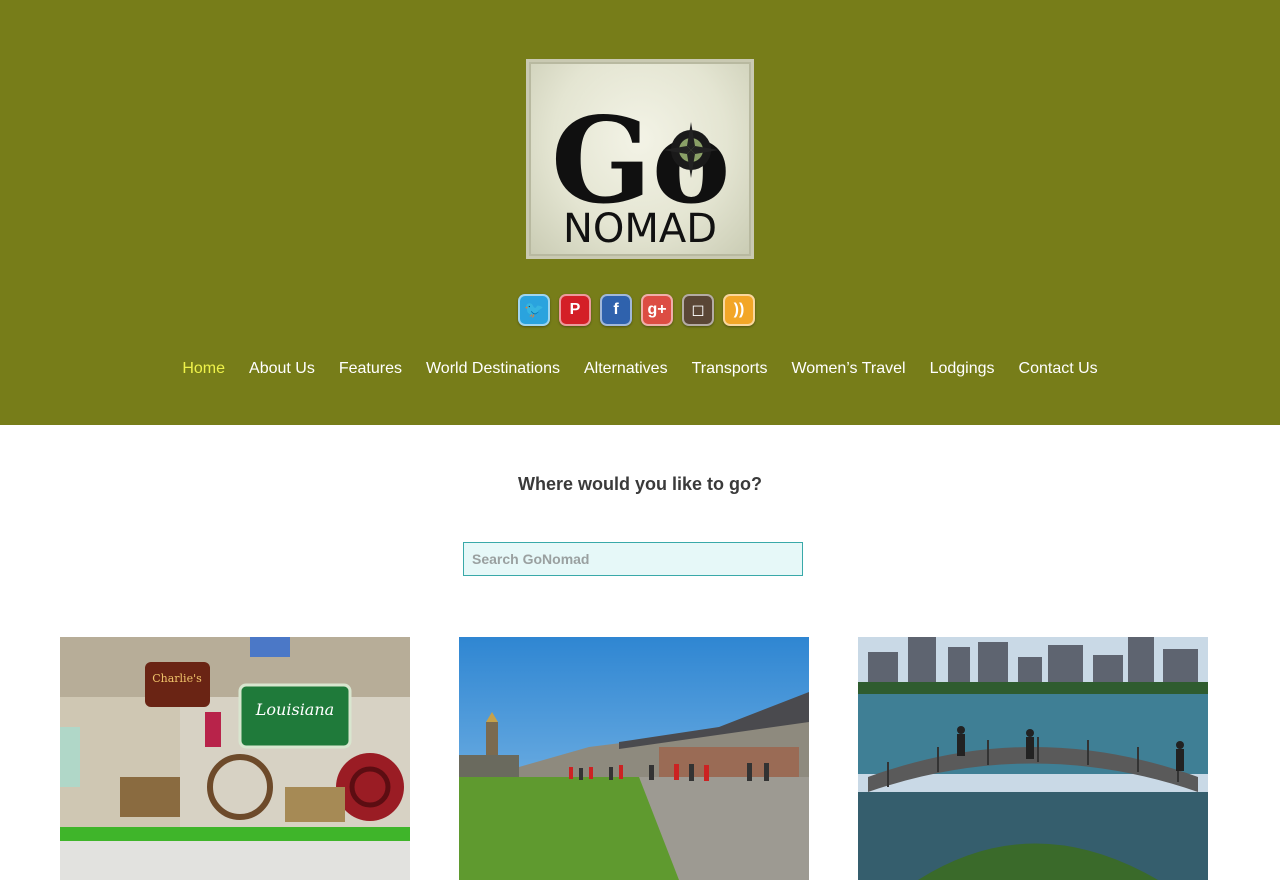 Image resolution: width=1280 pixels, height=880 pixels. Describe the element at coordinates (616, 310) in the screenshot. I see `facebook-icon: f` at that location.